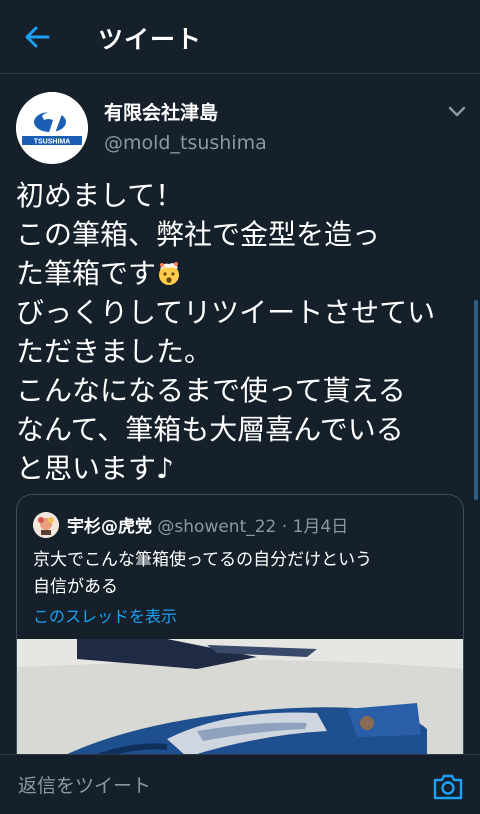 The image size is (480, 814). I want to click on avatar: TSUSHIMA, so click(52, 128).